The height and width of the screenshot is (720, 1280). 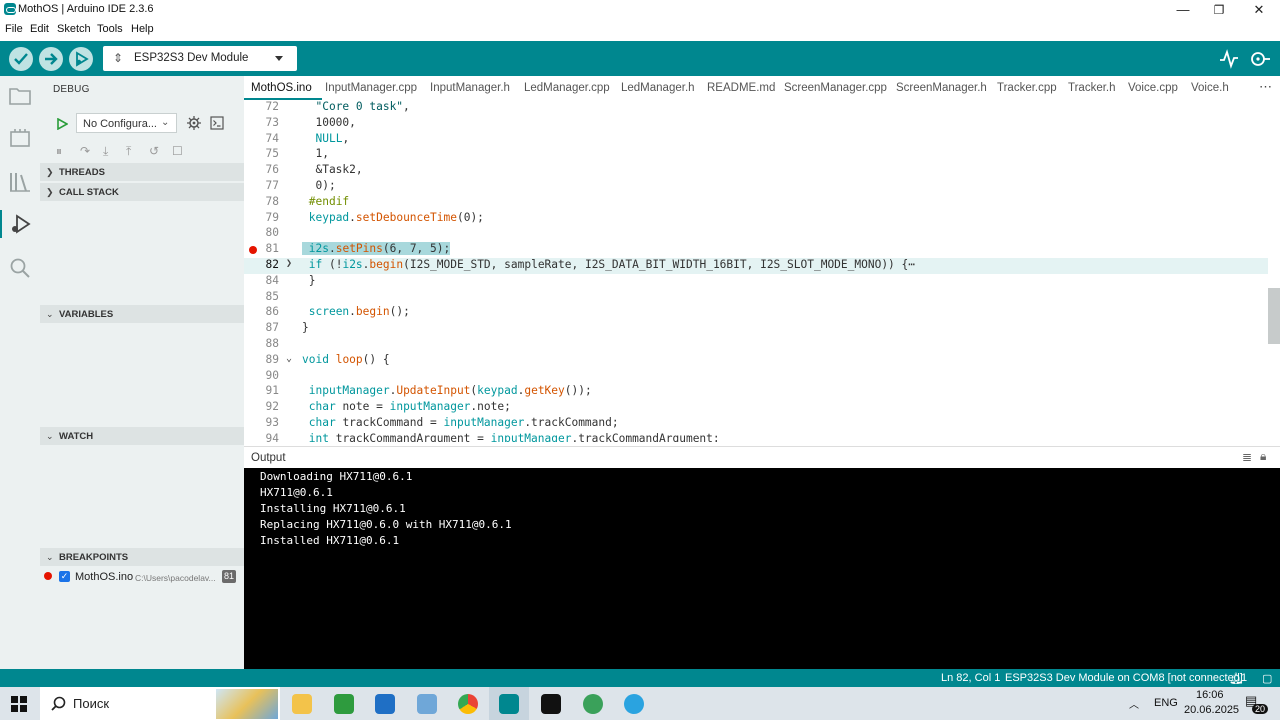 What do you see at coordinates (194, 123) in the screenshot?
I see `gear-icon` at bounding box center [194, 123].